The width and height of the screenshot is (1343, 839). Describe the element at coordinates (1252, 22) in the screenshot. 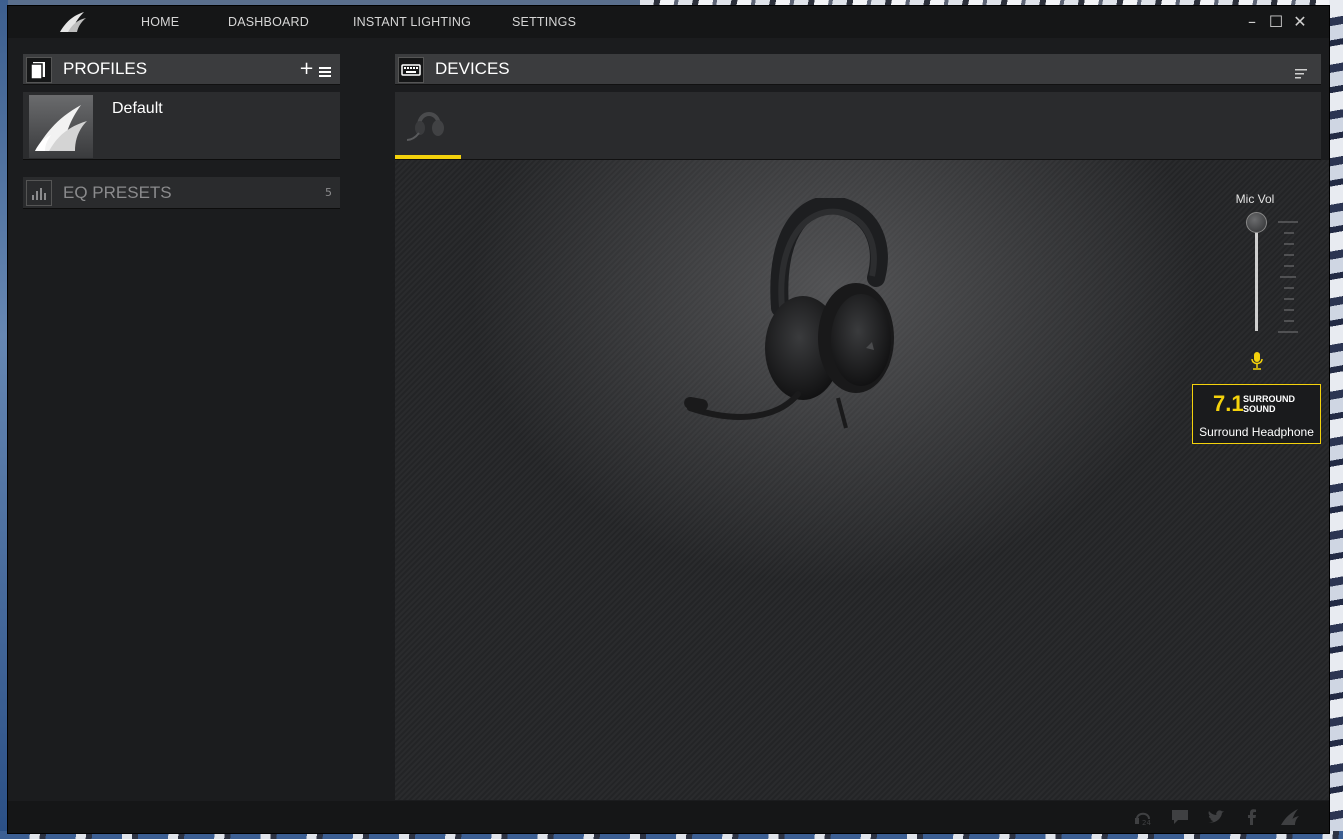

I see `minimize-button: –` at that location.